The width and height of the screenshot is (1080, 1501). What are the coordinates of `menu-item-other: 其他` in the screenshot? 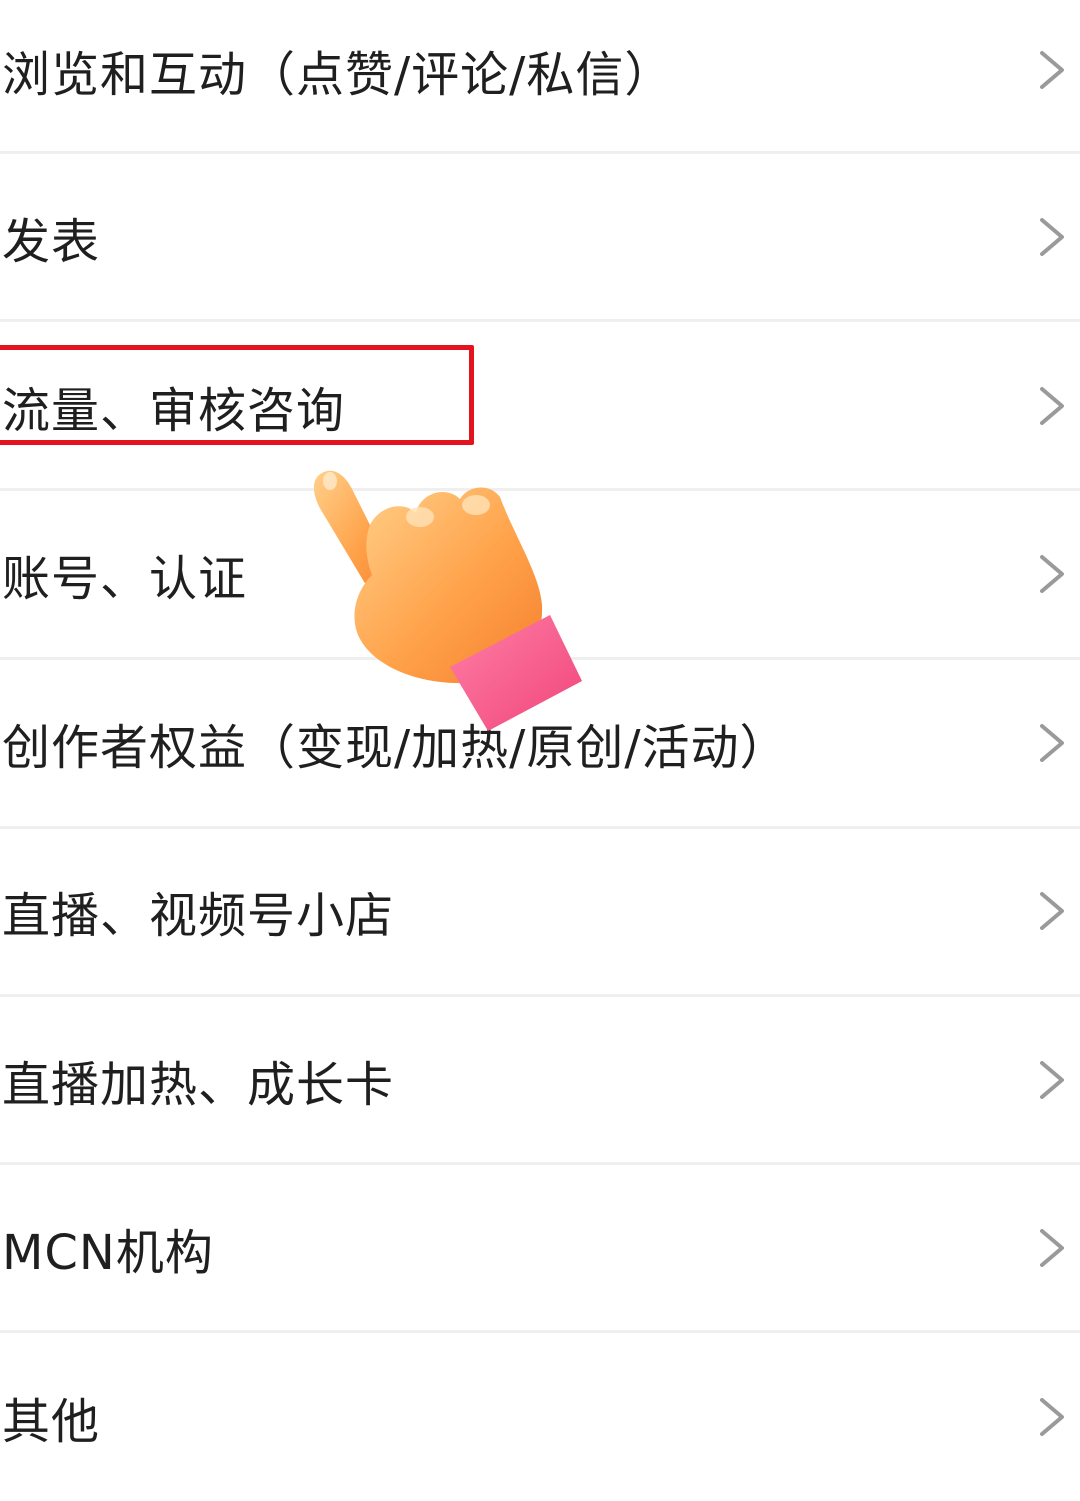 It's located at (540, 1417).